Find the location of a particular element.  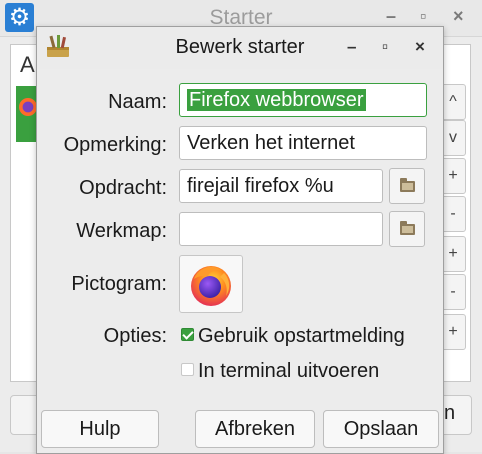

icon-picker-button is located at coordinates (211, 284).